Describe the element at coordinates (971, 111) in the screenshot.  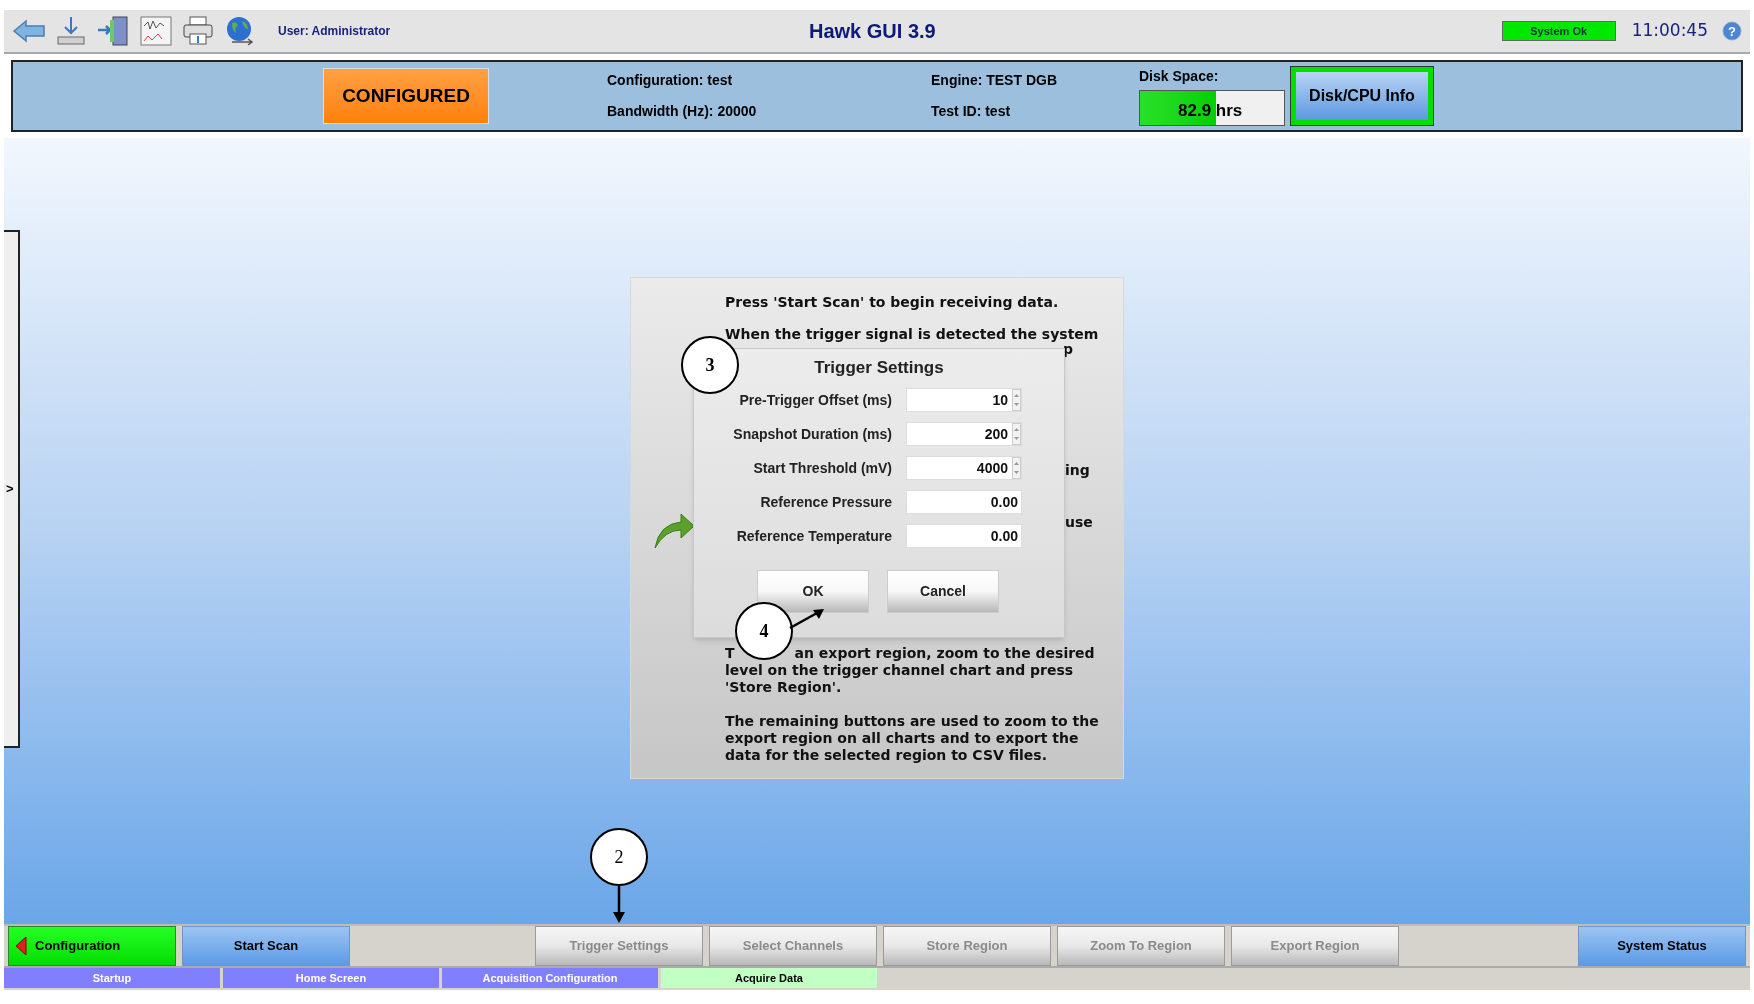
I see `test-id-label: Test ID: test` at that location.